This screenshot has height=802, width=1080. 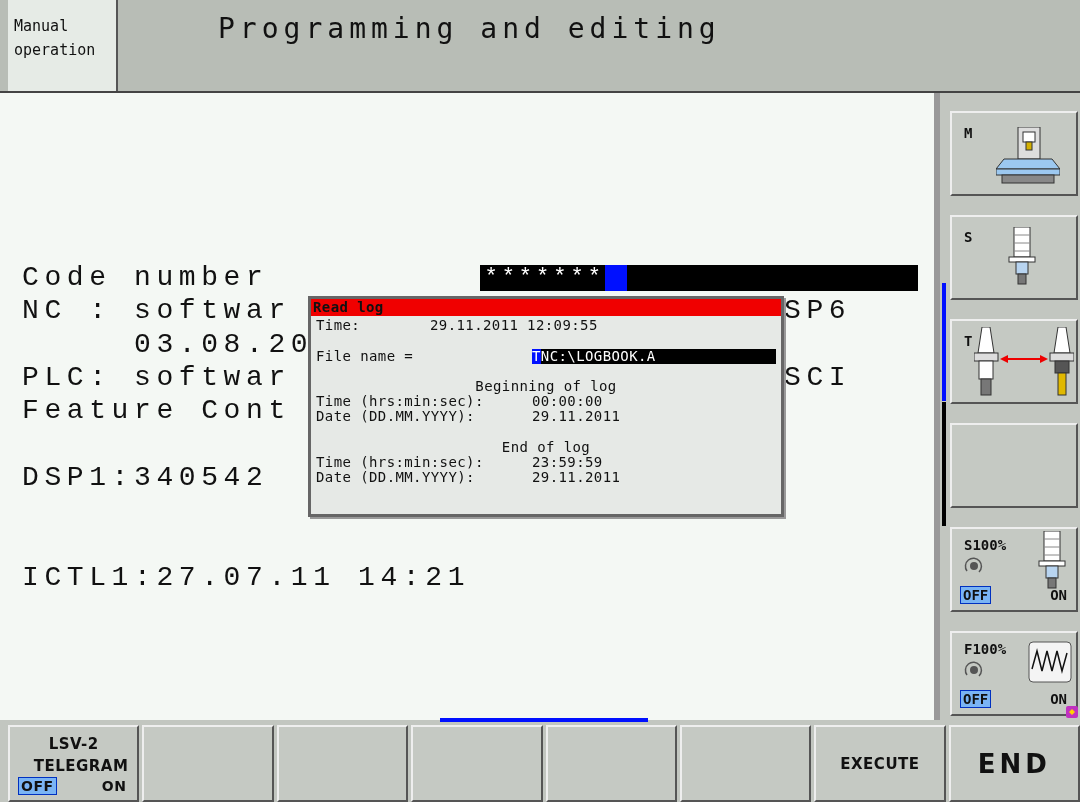 What do you see at coordinates (1072, 712) in the screenshot?
I see `status-icon` at bounding box center [1072, 712].